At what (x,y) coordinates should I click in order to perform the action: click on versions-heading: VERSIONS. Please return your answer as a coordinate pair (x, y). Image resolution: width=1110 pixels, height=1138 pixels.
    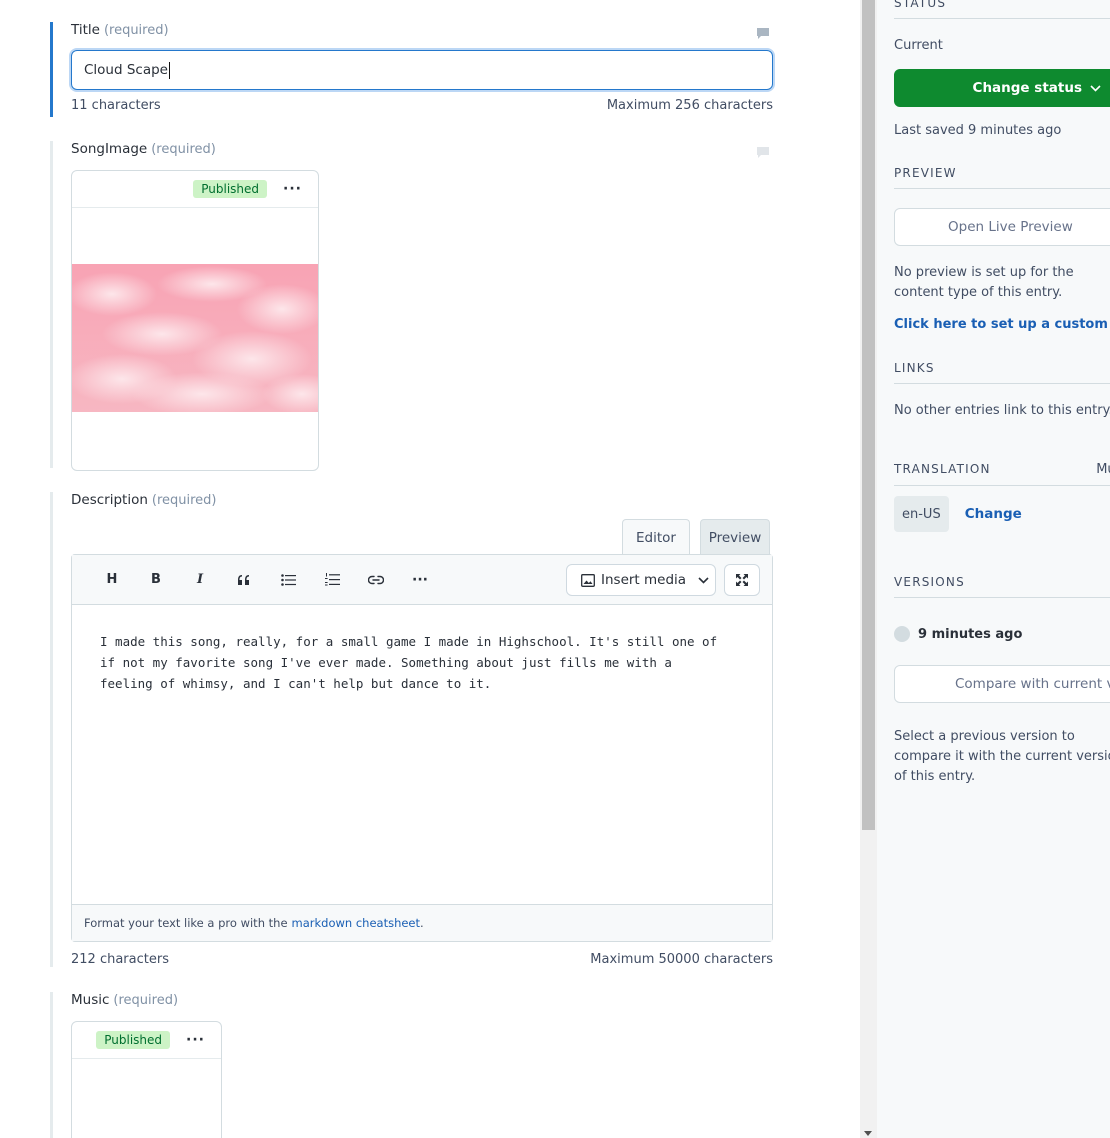
    Looking at the image, I should click on (1002, 586).